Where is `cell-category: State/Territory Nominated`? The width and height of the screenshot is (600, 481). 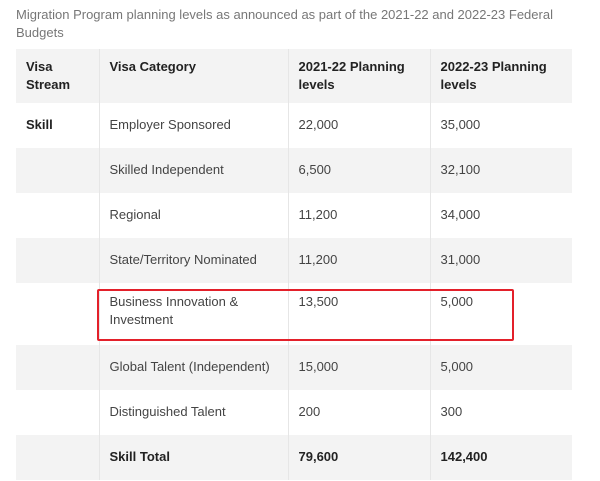 cell-category: State/Territory Nominated is located at coordinates (193, 260).